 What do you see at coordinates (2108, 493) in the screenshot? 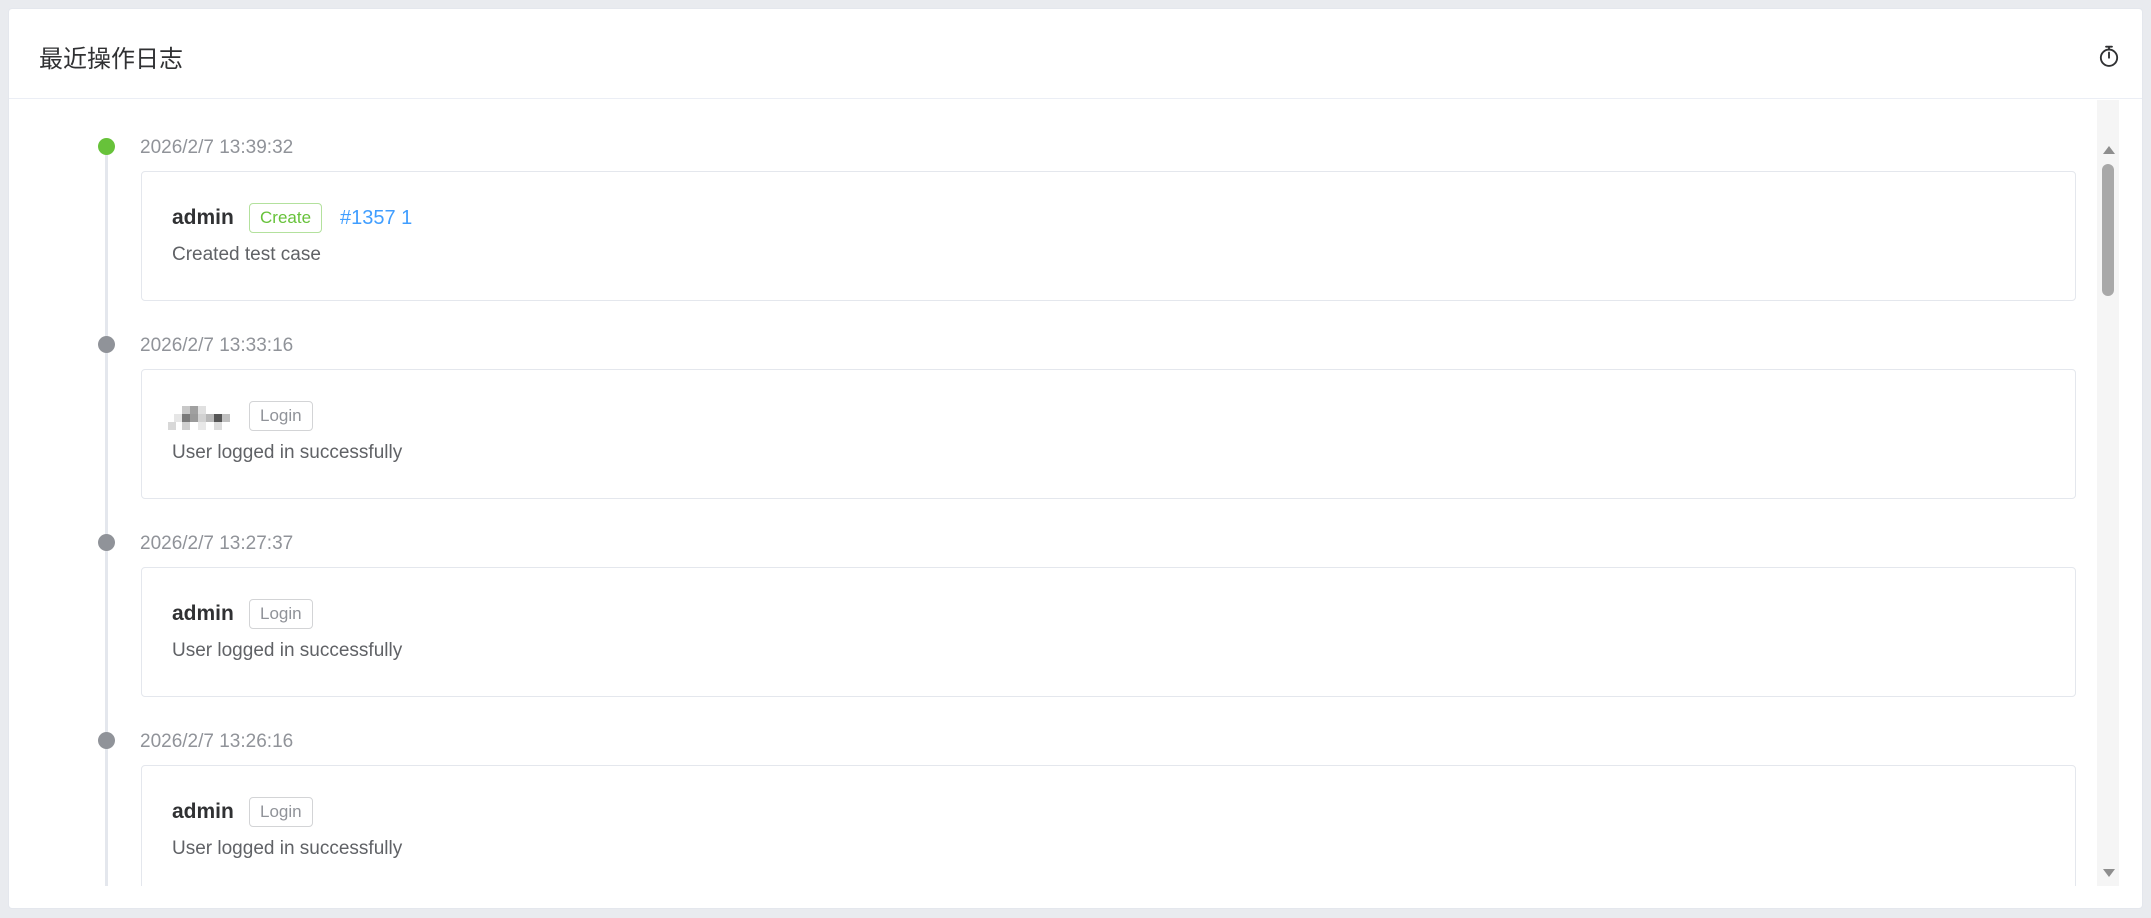
I see `scrollbar` at bounding box center [2108, 493].